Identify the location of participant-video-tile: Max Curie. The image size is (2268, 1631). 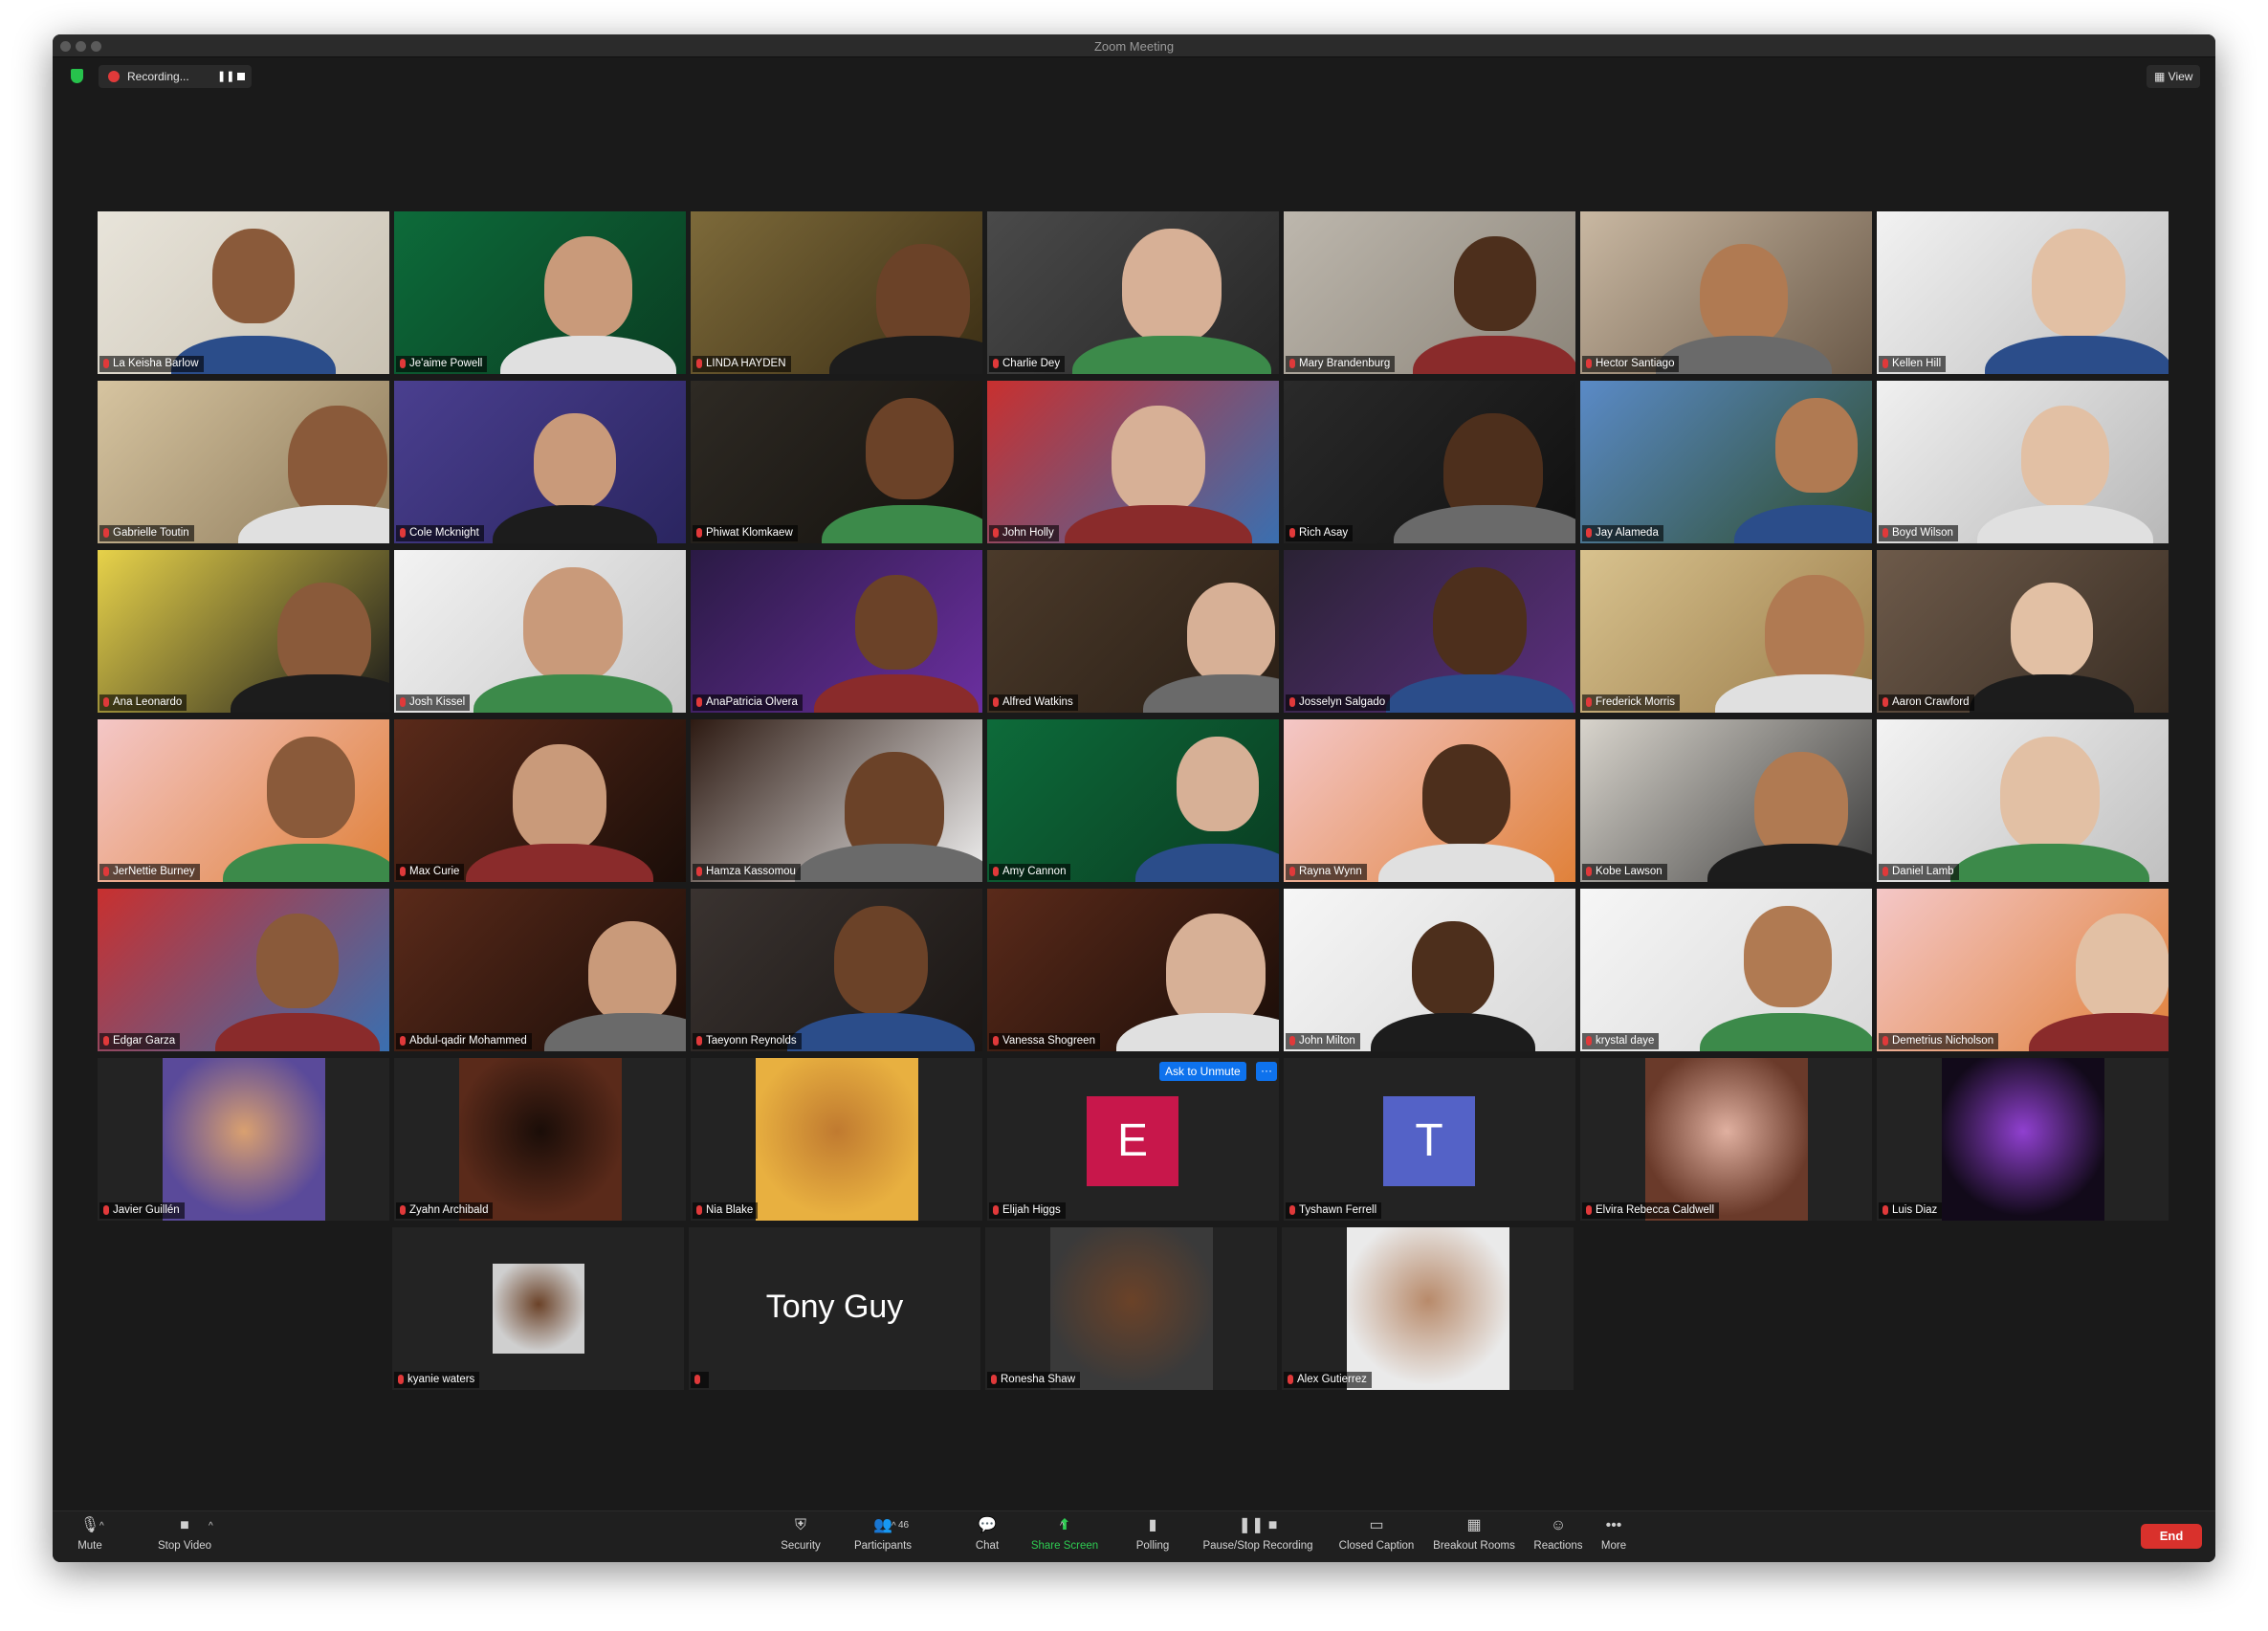
(540, 800).